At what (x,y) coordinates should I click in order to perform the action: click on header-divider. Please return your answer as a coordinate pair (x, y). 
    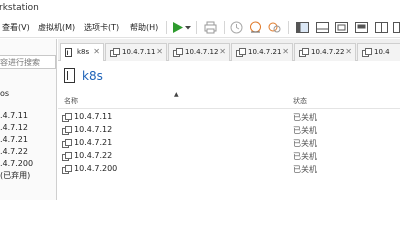
    Looking at the image, I should click on (229, 108).